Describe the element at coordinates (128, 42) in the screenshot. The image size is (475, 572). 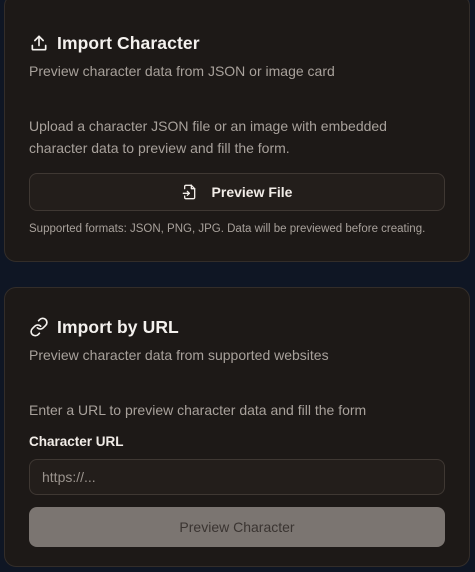
I see `import-character-title: Import Character` at that location.